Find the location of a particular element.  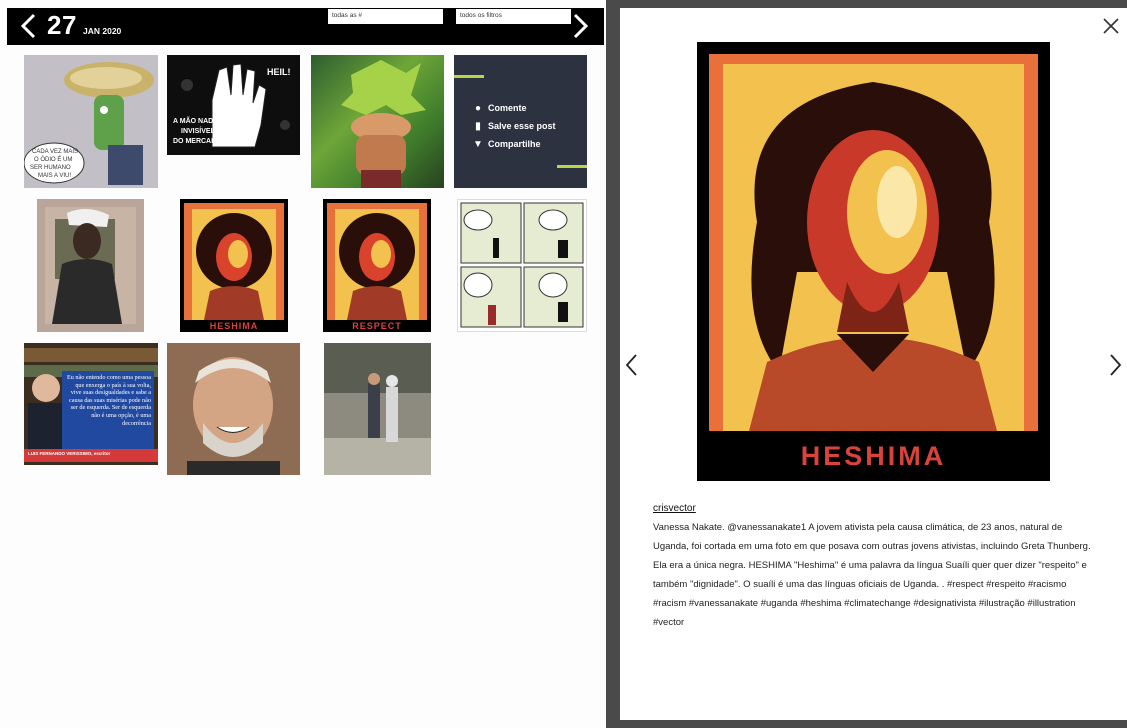

next-day-button is located at coordinates (580, 26).